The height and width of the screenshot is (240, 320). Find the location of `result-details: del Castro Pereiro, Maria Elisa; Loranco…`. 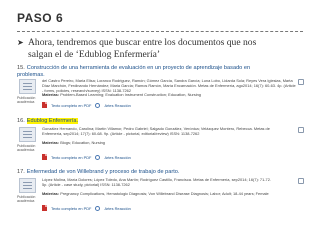

result-details: del Castro Pereiro, Maria Elisa; Loranco… is located at coordinates (169, 88).